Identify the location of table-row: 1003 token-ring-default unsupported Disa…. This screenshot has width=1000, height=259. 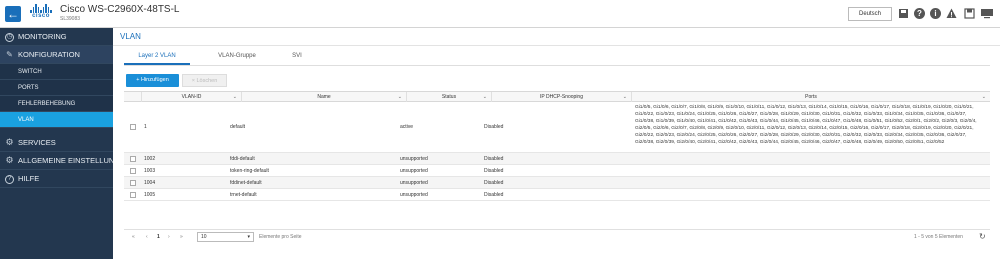
(557, 171).